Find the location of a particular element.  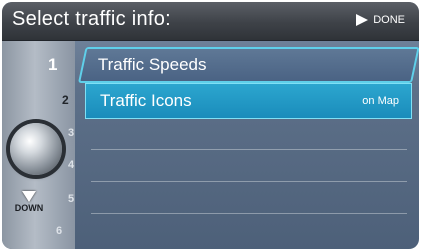

item-number-6: 6 is located at coordinates (59, 231).